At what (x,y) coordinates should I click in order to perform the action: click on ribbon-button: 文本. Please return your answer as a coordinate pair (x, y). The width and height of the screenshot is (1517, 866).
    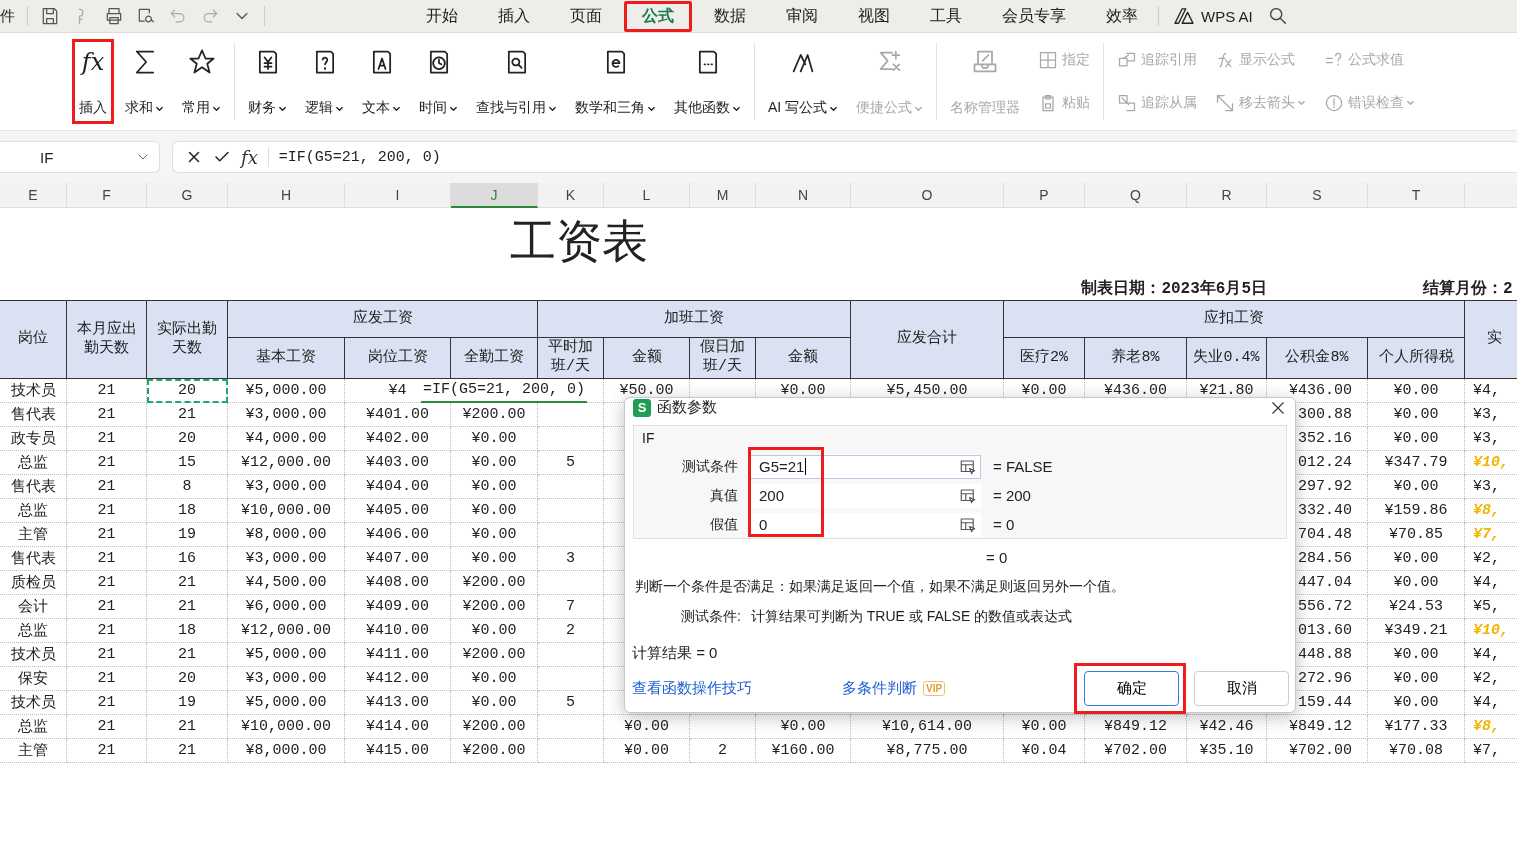
    Looking at the image, I should click on (381, 81).